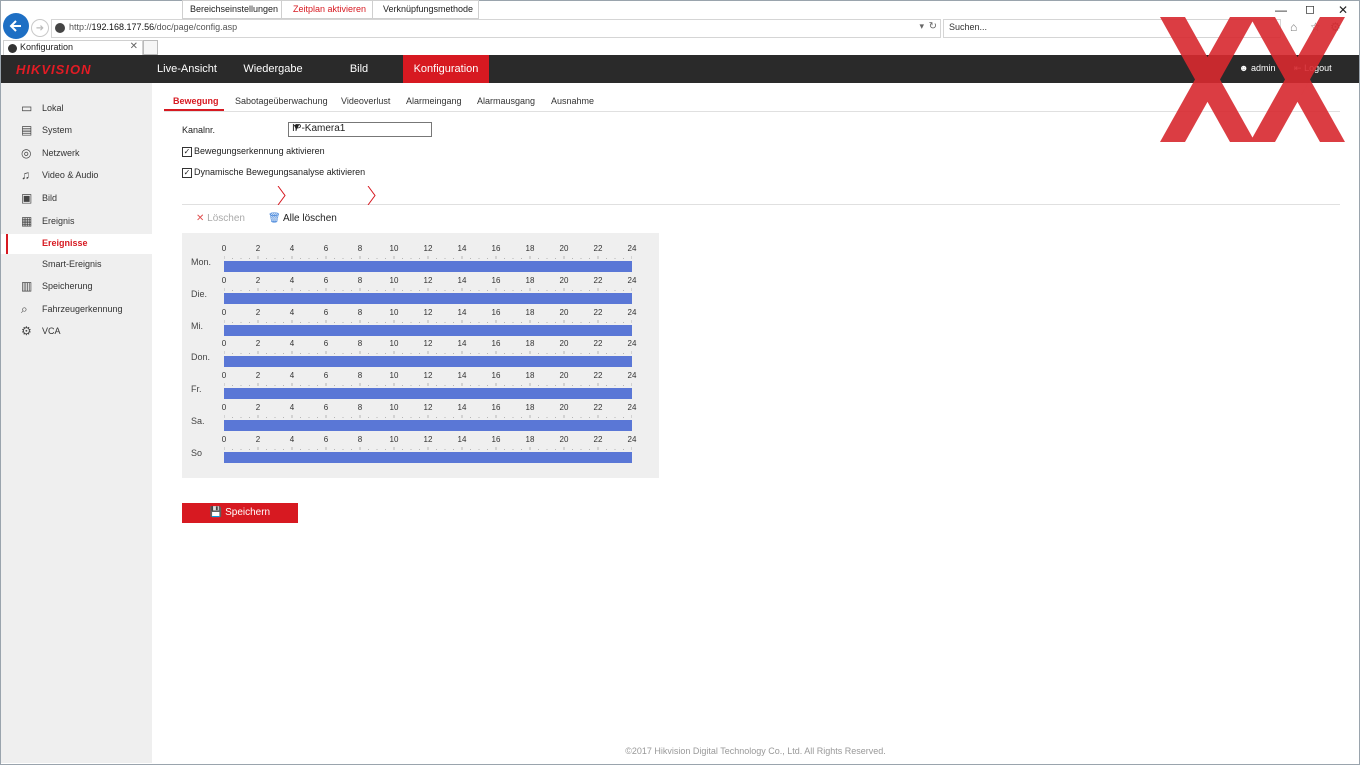 The image size is (1360, 765). Describe the element at coordinates (76, 131) in the screenshot. I see `sidebar-item-system: ▤ System` at that location.